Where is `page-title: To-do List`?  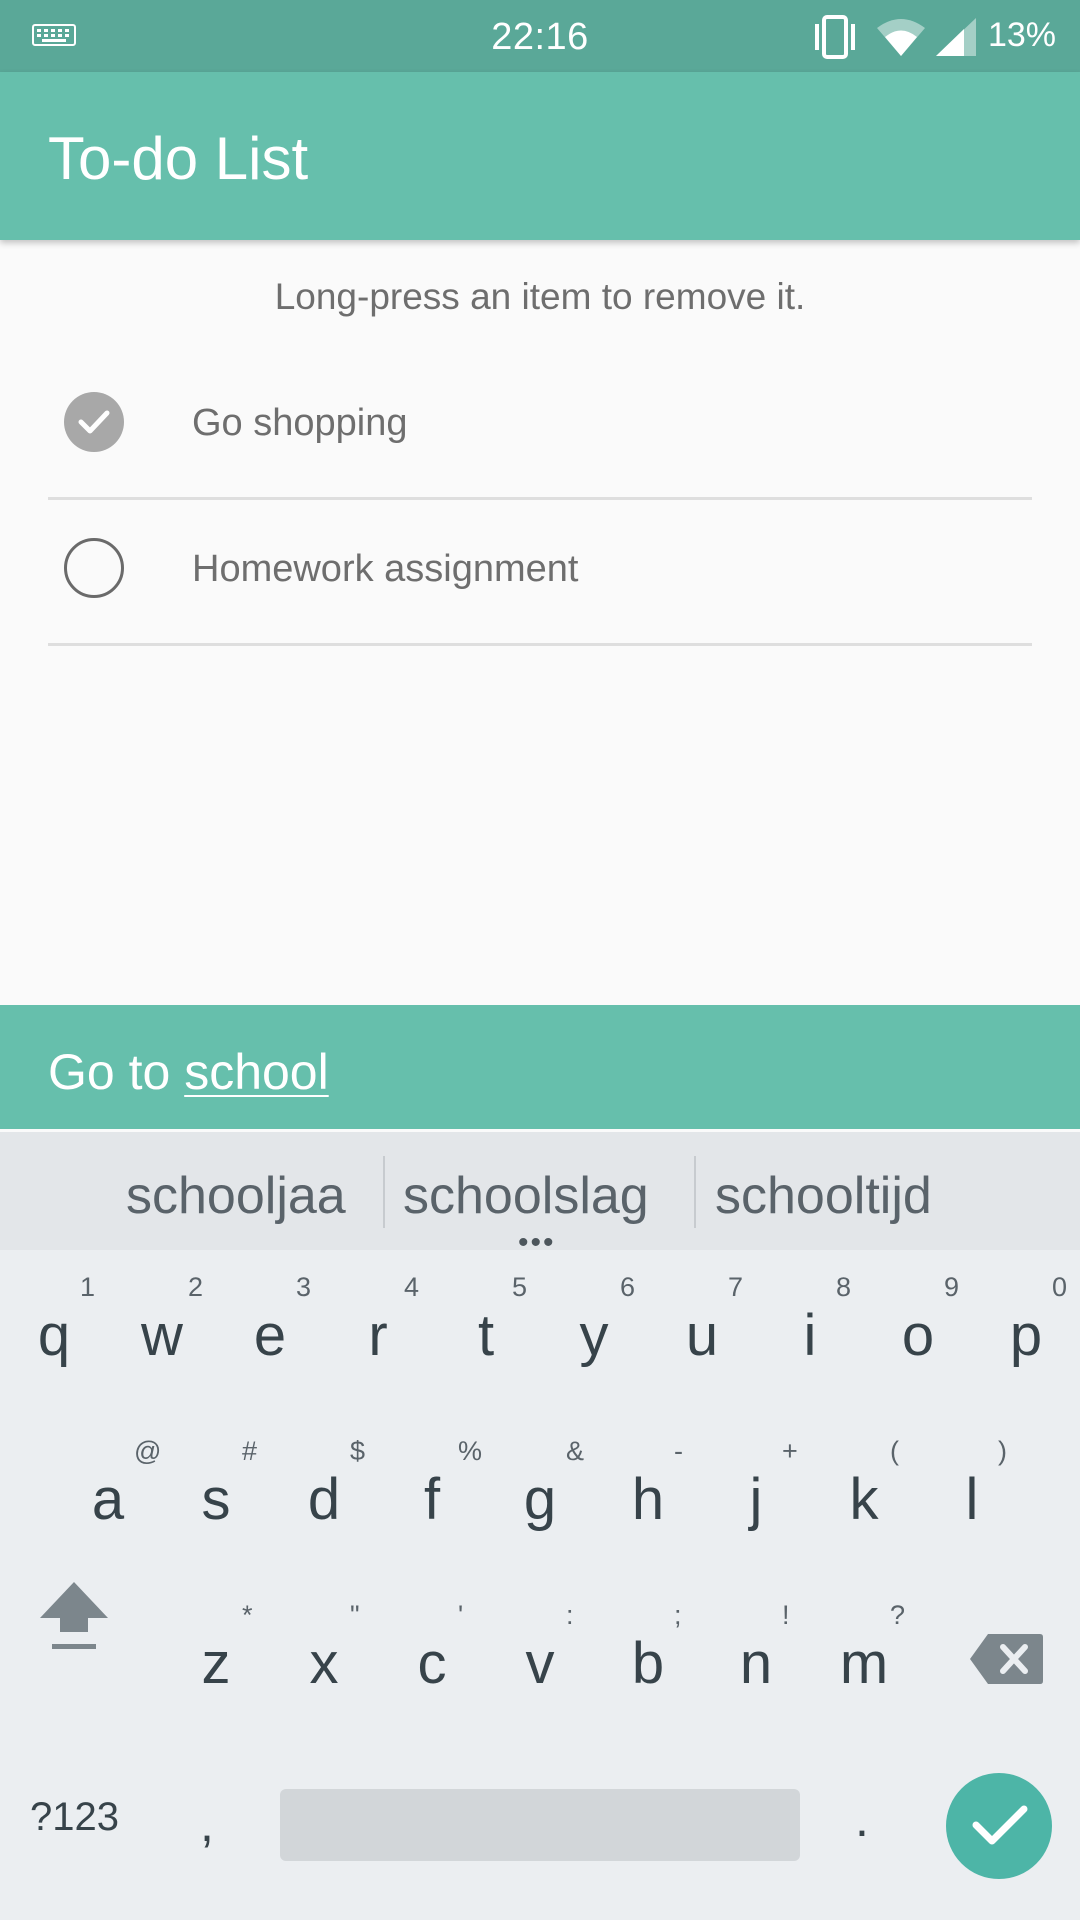
page-title: To-do List is located at coordinates (178, 158).